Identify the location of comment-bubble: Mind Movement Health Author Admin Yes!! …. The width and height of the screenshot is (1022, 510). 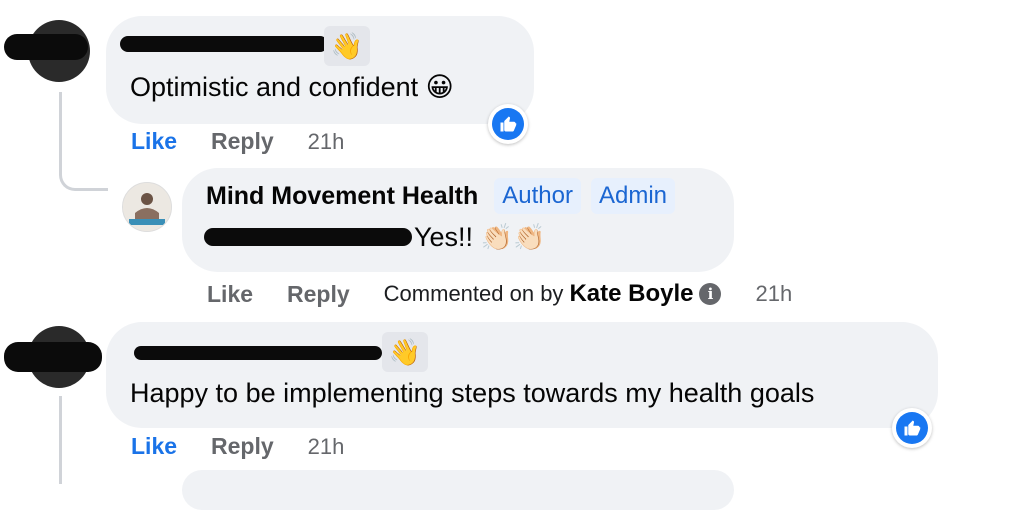
(458, 220).